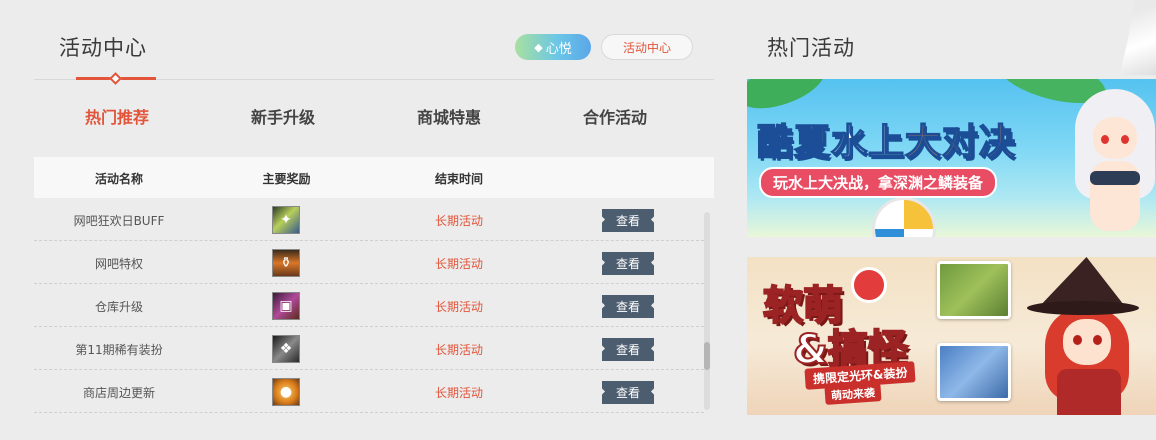 Image resolution: width=1156 pixels, height=440 pixels. What do you see at coordinates (118, 393) in the screenshot?
I see `activity-name: 商店周边更新` at bounding box center [118, 393].